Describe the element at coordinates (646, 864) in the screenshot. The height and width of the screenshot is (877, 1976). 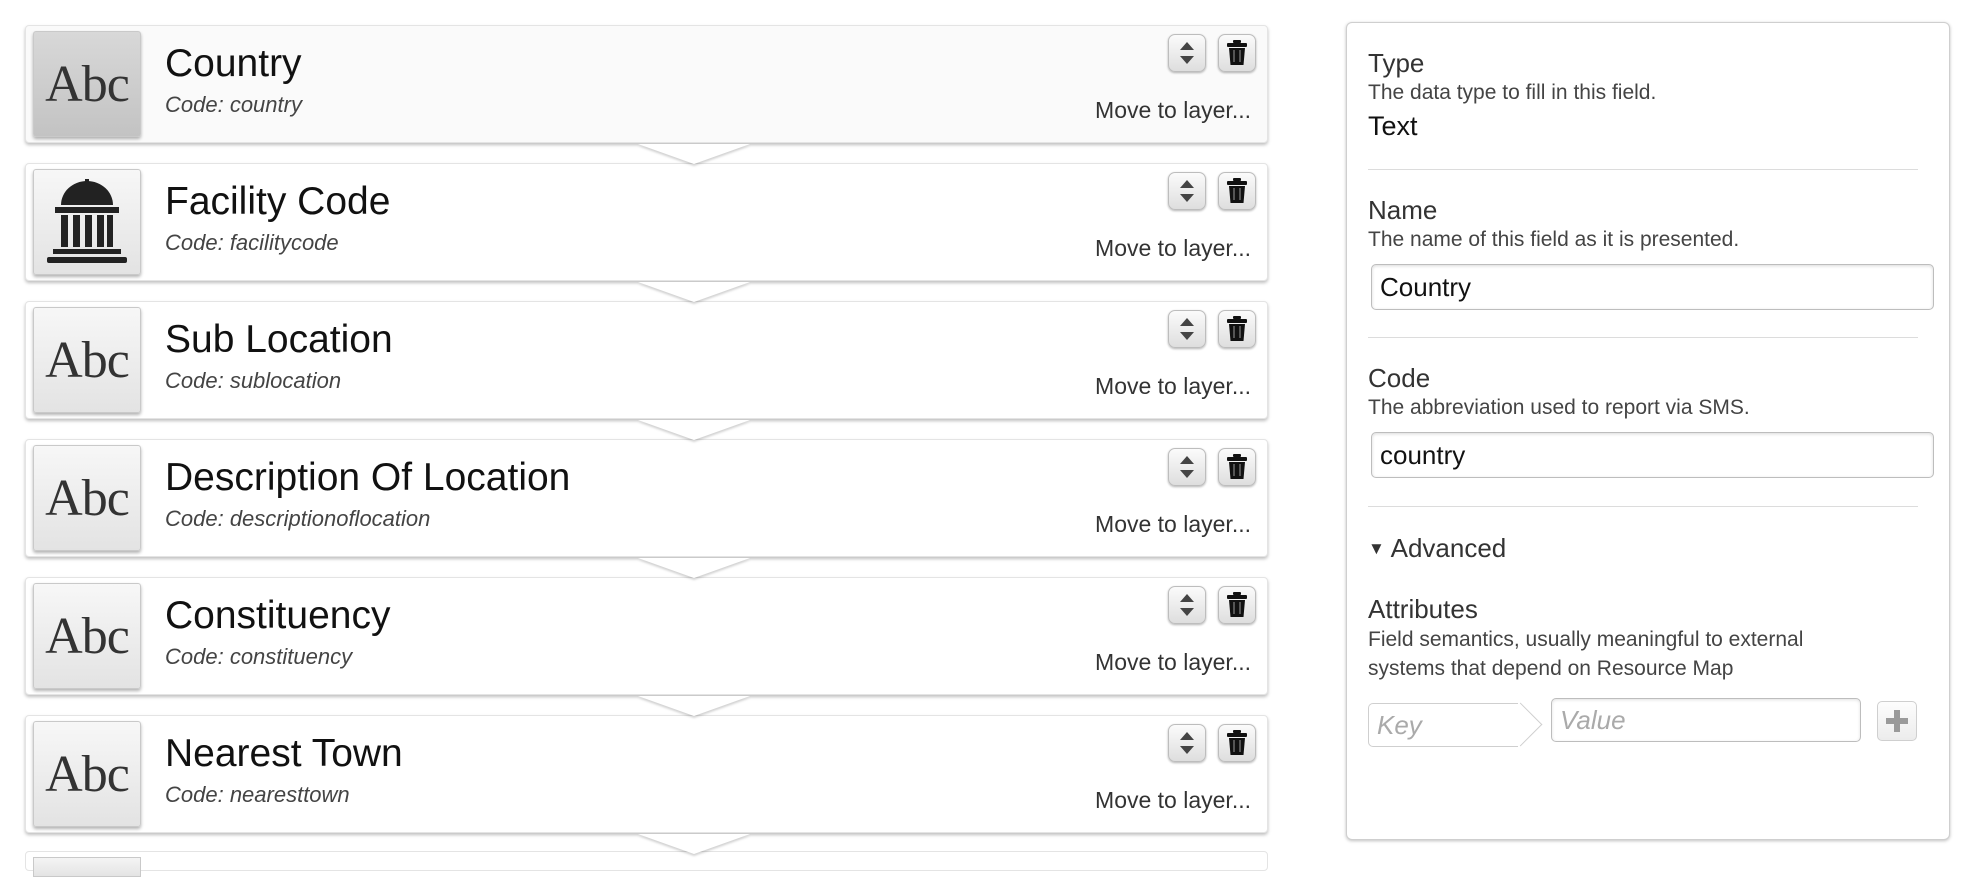
I see `list-item-partial` at that location.